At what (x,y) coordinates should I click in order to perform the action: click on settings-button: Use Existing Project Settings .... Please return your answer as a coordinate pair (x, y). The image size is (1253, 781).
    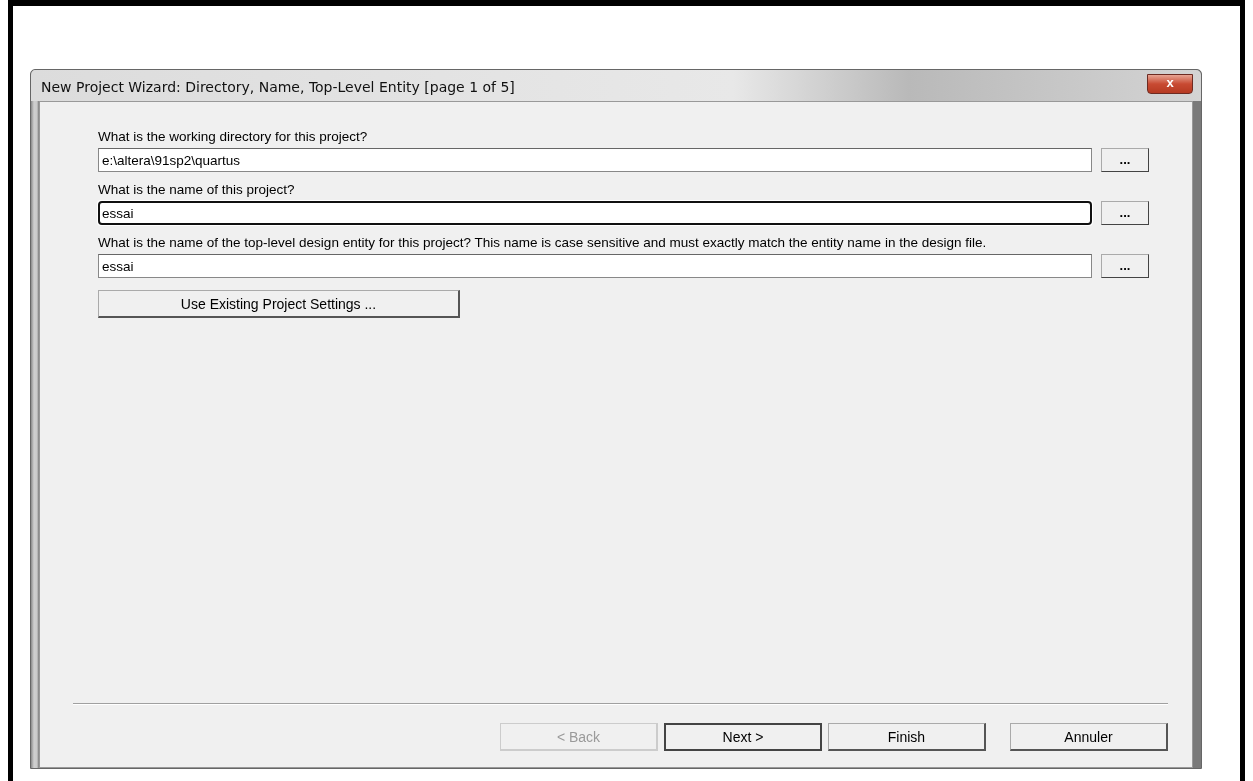
    Looking at the image, I should click on (279, 304).